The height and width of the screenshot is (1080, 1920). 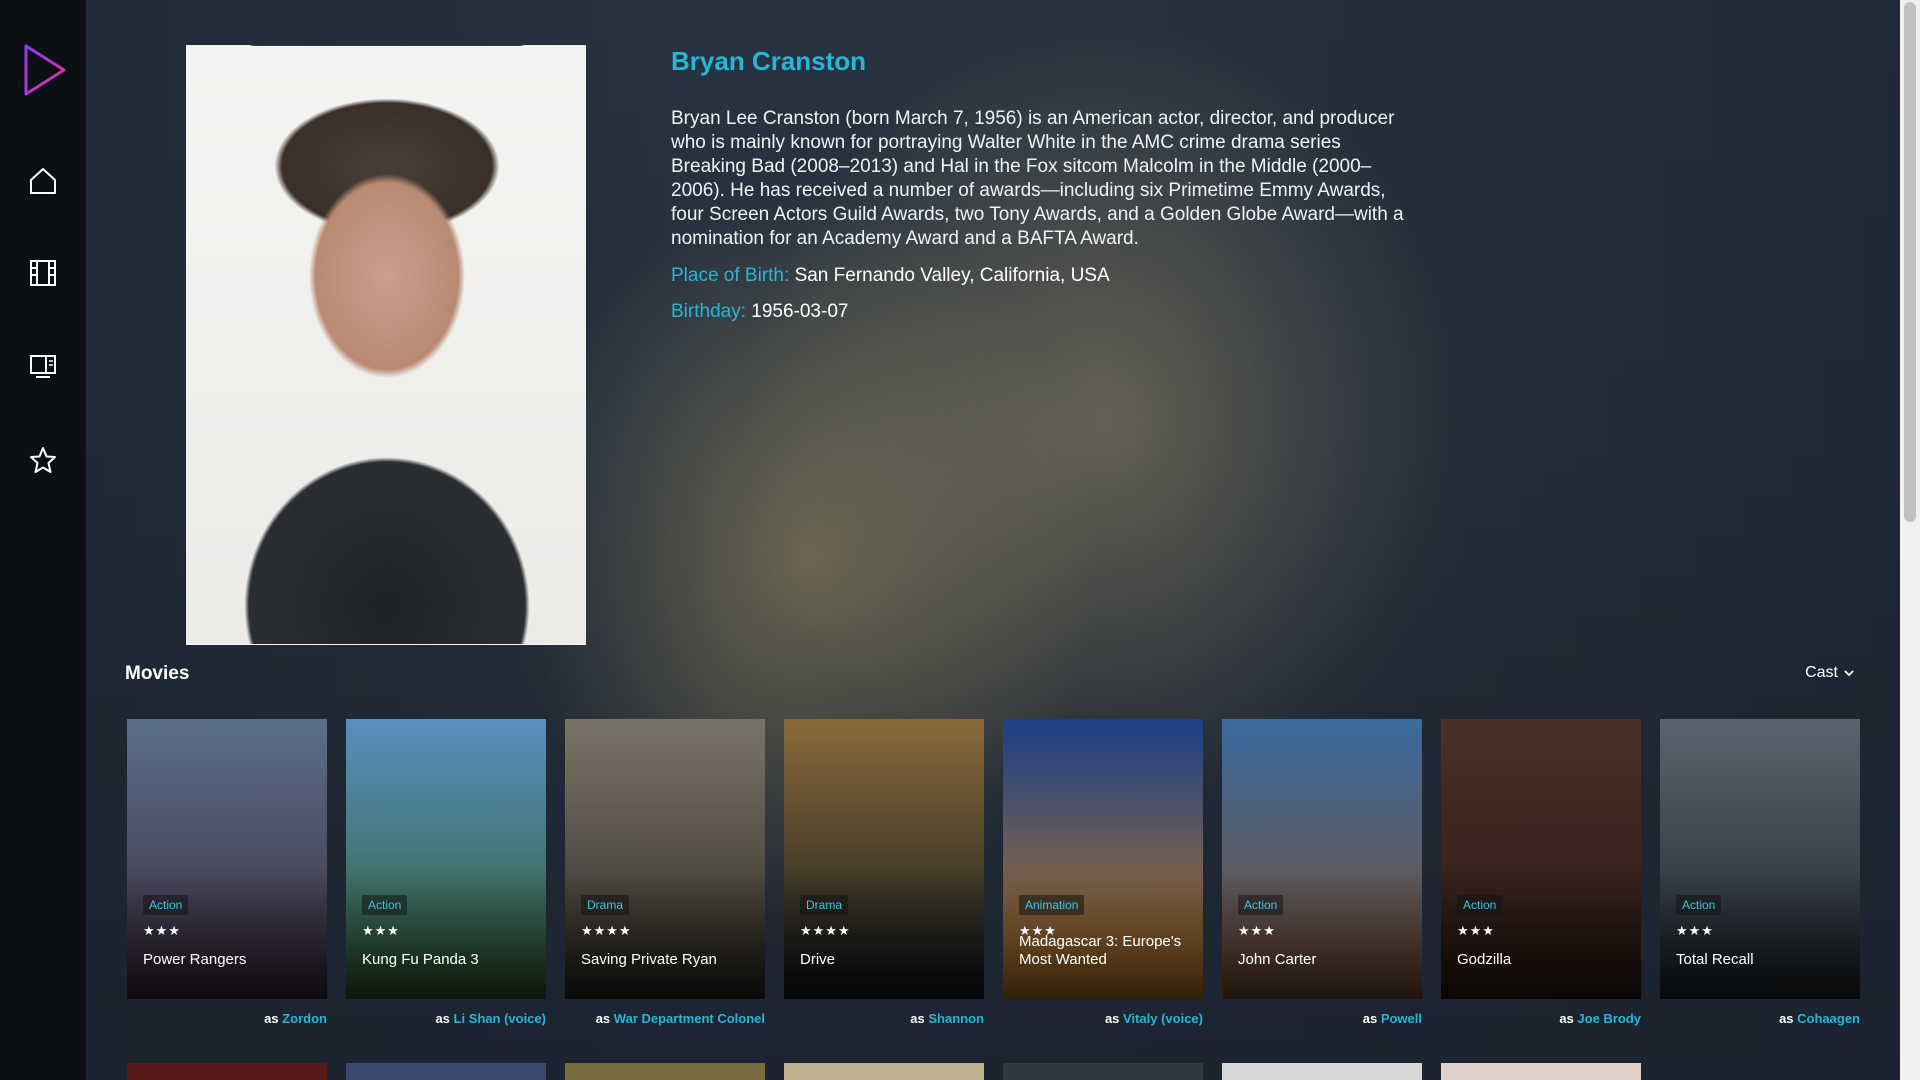 What do you see at coordinates (386, 345) in the screenshot?
I see `person-portrait` at bounding box center [386, 345].